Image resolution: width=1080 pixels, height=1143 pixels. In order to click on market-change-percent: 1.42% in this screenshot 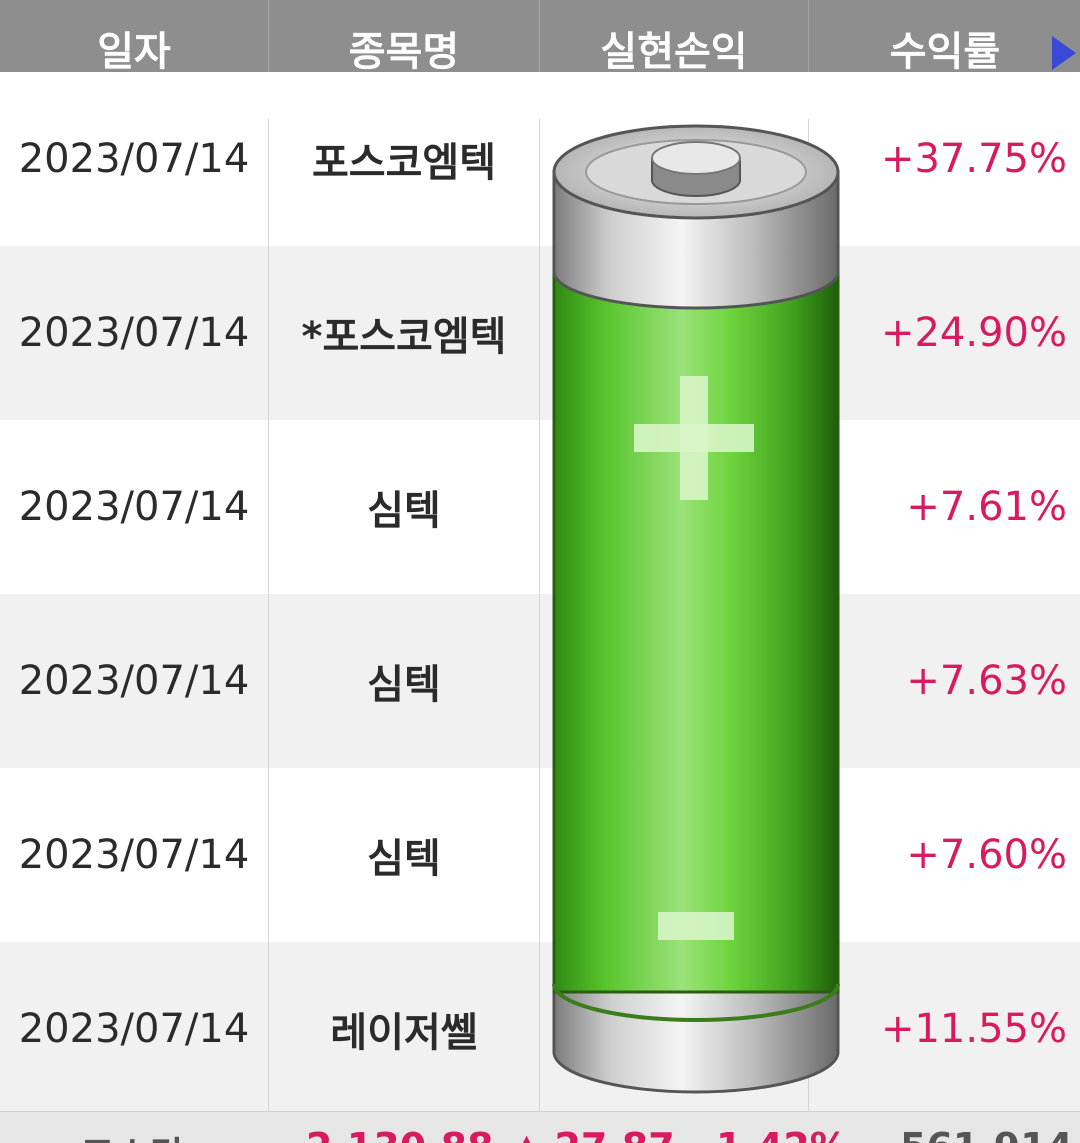, I will do `click(782, 1134)`.